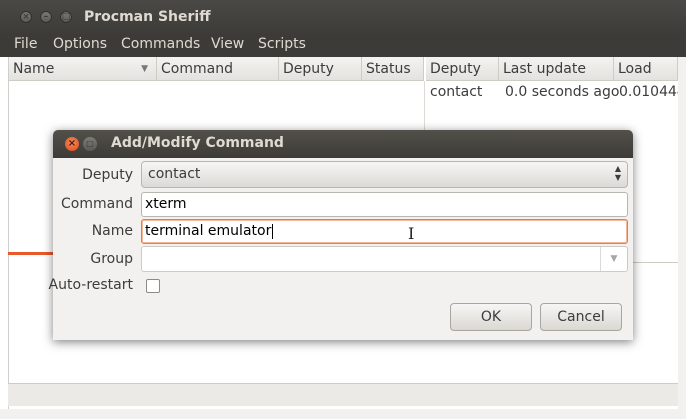 The width and height of the screenshot is (686, 419). What do you see at coordinates (411, 233) in the screenshot?
I see `ibeam-cursor-icon: I` at bounding box center [411, 233].